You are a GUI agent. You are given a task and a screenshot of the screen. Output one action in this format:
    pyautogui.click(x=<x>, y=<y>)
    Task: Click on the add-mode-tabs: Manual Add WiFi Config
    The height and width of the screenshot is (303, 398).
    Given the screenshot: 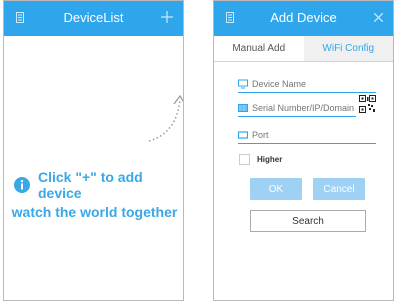 What is the action you would take?
    pyautogui.click(x=303, y=49)
    